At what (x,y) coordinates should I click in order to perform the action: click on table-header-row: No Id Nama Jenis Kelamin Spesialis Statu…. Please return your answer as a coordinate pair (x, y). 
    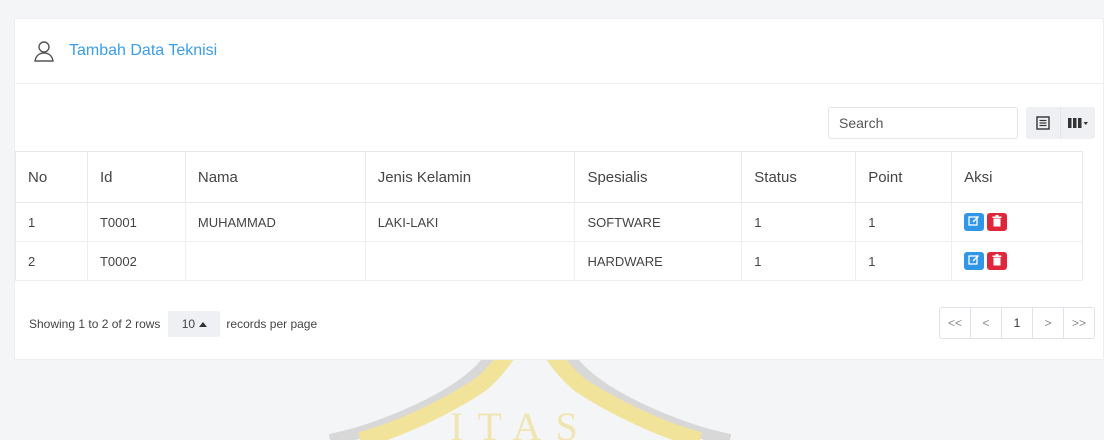
    Looking at the image, I should click on (549, 177).